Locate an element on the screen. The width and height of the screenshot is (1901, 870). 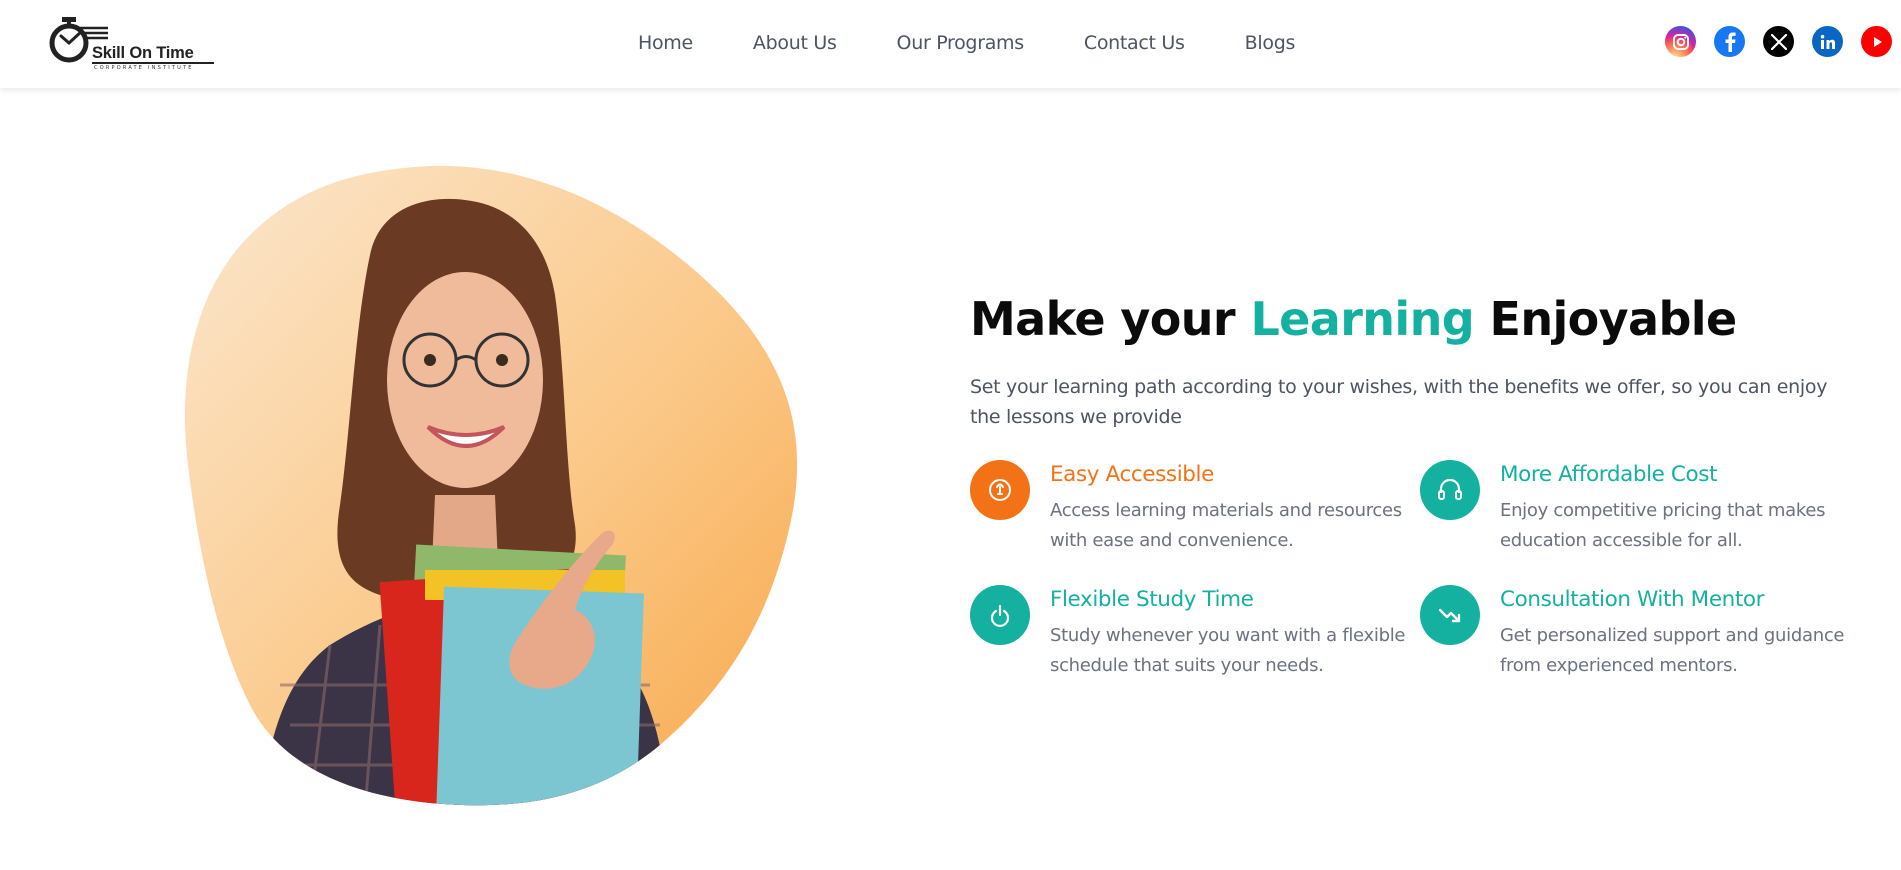
brand-tagline: CORPORATE INSTITUTE is located at coordinates (144, 68).